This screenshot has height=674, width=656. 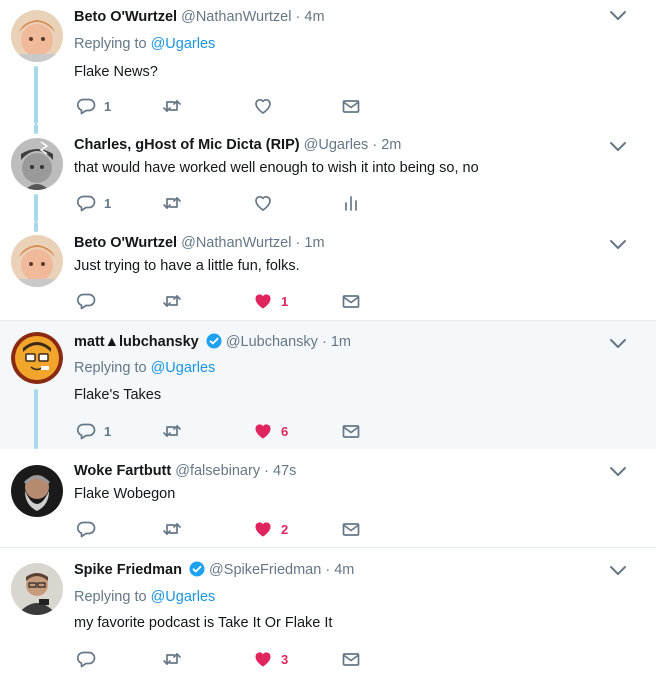 I want to click on like-button: 1, so click(x=270, y=301).